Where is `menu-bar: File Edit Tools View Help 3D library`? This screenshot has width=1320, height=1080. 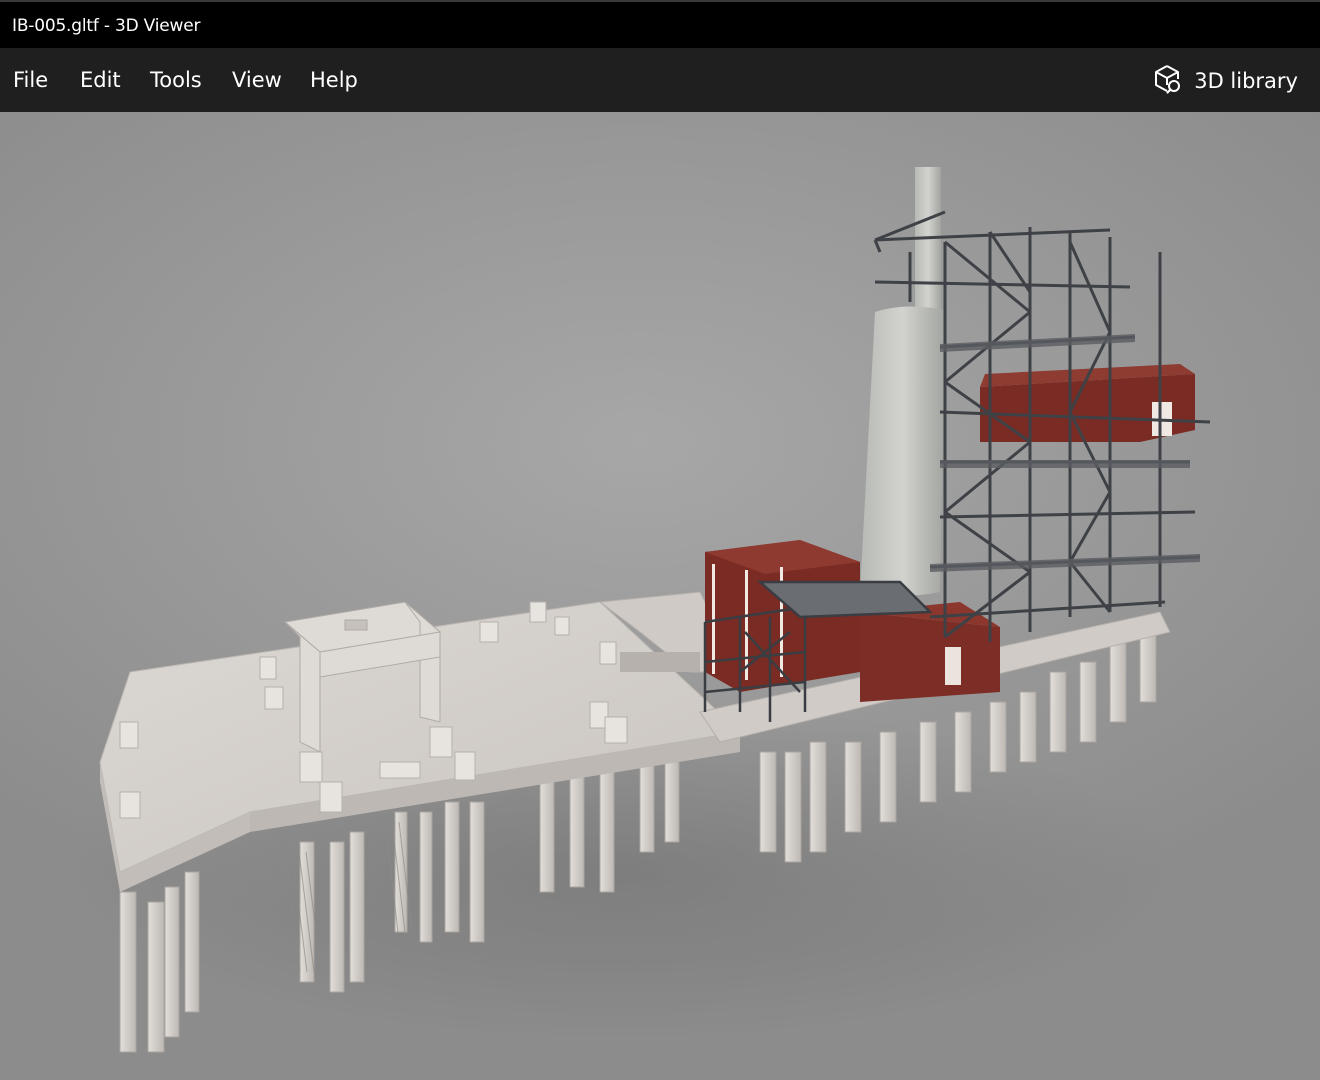
menu-bar: File Edit Tools View Help 3D library is located at coordinates (660, 80).